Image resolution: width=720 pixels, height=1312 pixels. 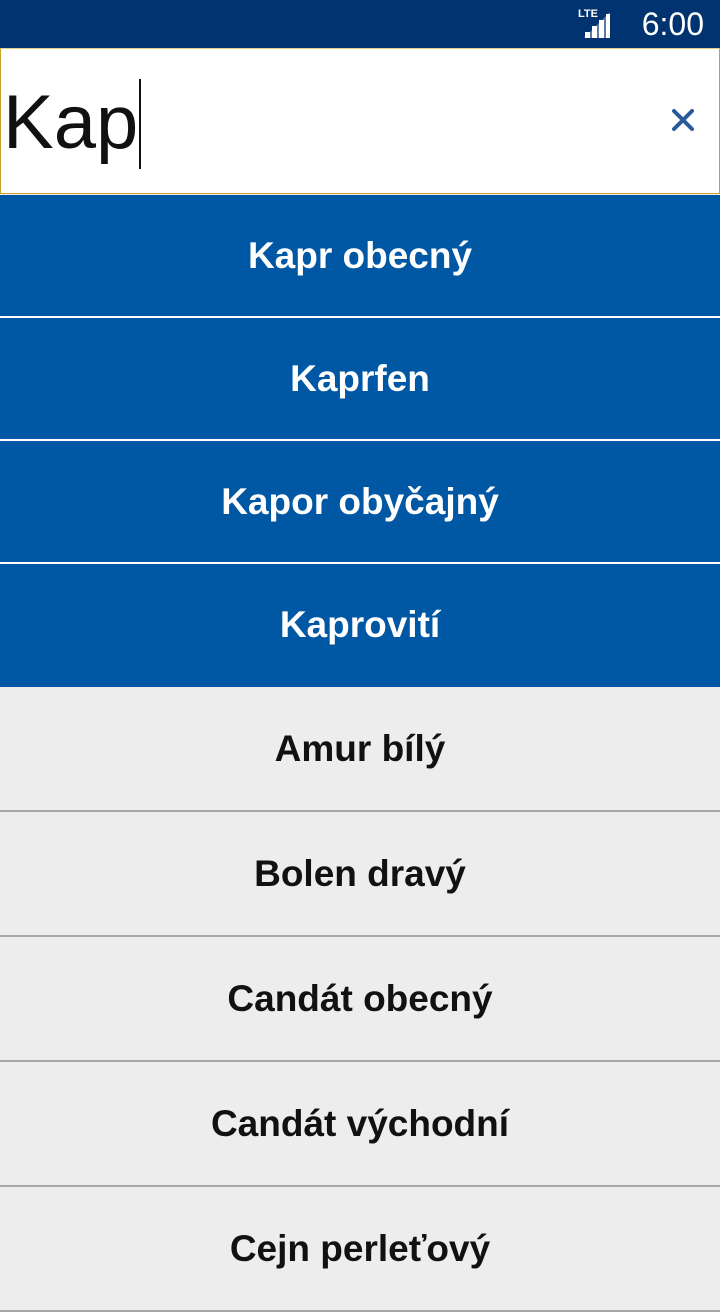 What do you see at coordinates (672, 24) in the screenshot?
I see `status-time: 6:00` at bounding box center [672, 24].